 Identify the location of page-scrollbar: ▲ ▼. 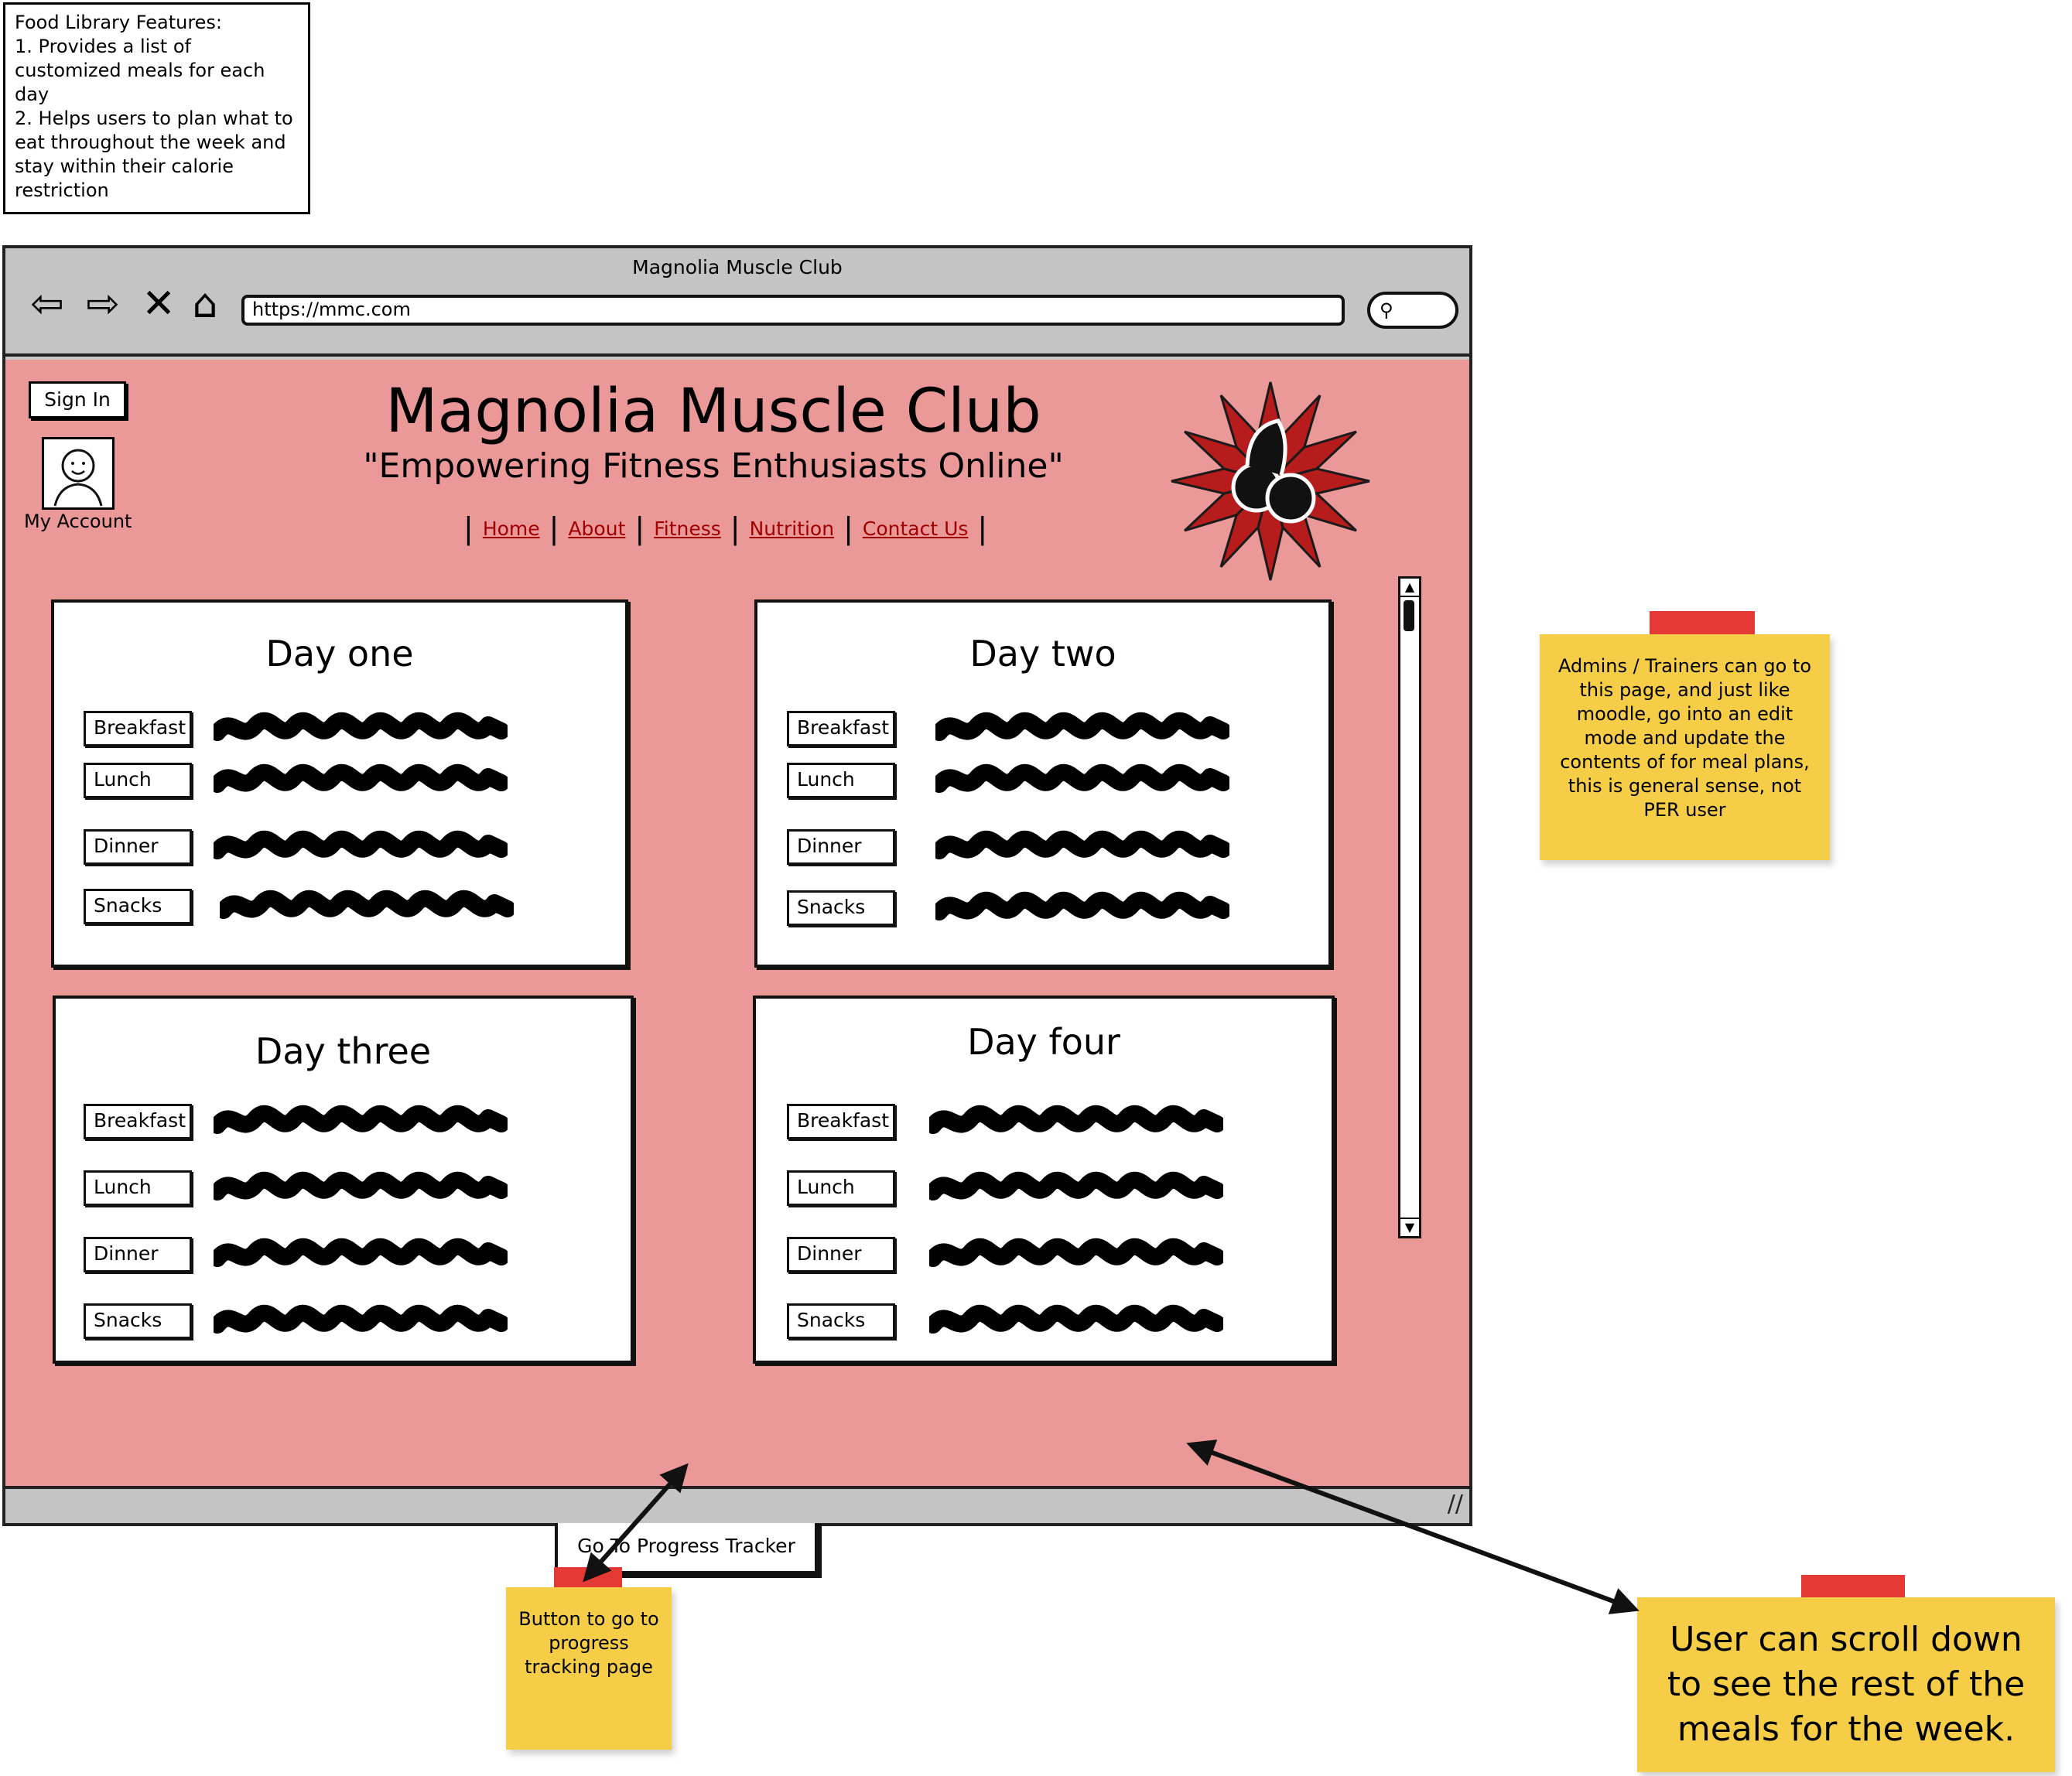
(1409, 907).